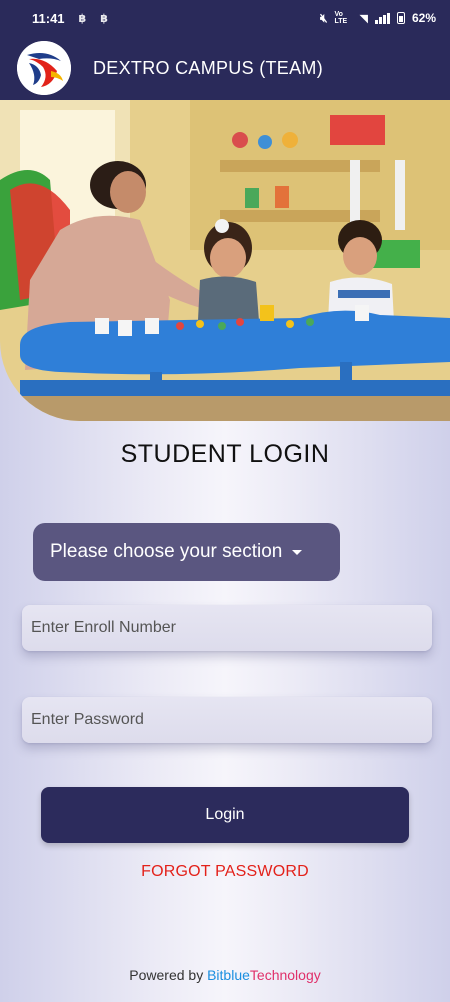  What do you see at coordinates (382, 18) in the screenshot?
I see `signal-icon` at bounding box center [382, 18].